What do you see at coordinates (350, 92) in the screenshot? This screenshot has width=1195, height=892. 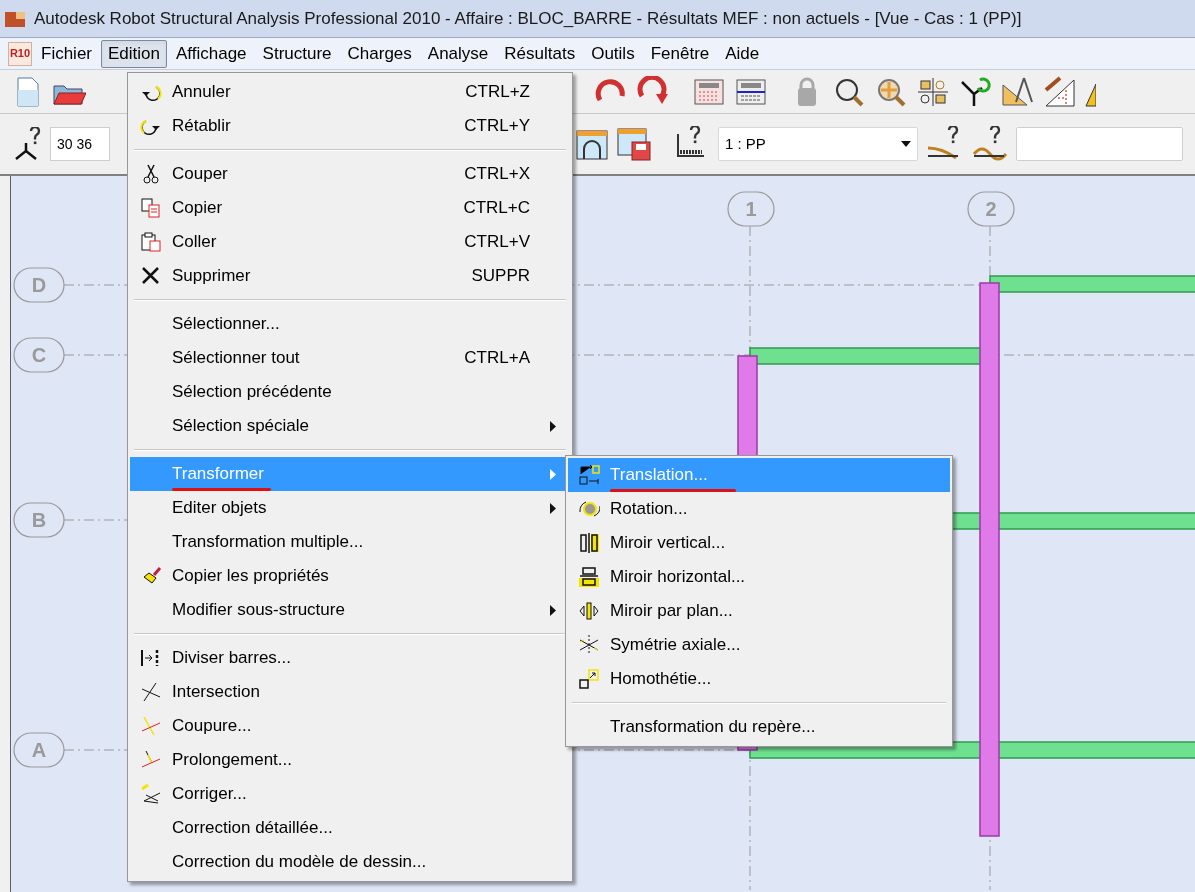 I see `menu-item: Annuler CTRL+Z` at bounding box center [350, 92].